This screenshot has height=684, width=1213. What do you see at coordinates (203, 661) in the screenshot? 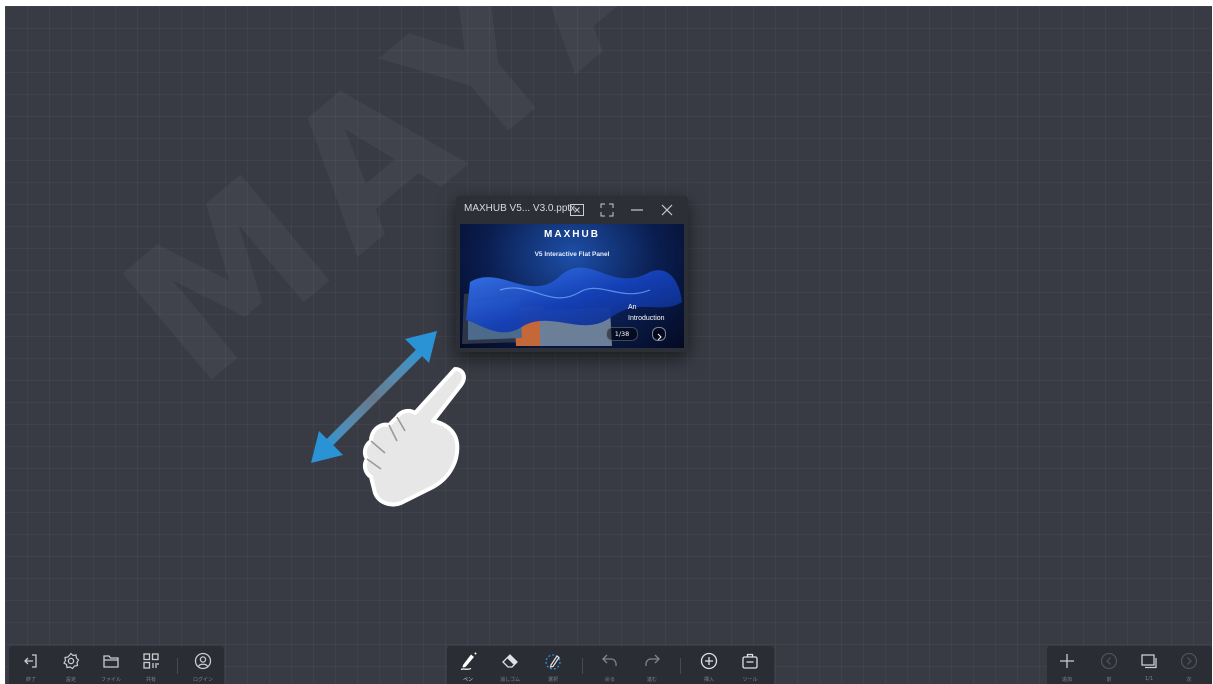
I see `user-icon` at bounding box center [203, 661].